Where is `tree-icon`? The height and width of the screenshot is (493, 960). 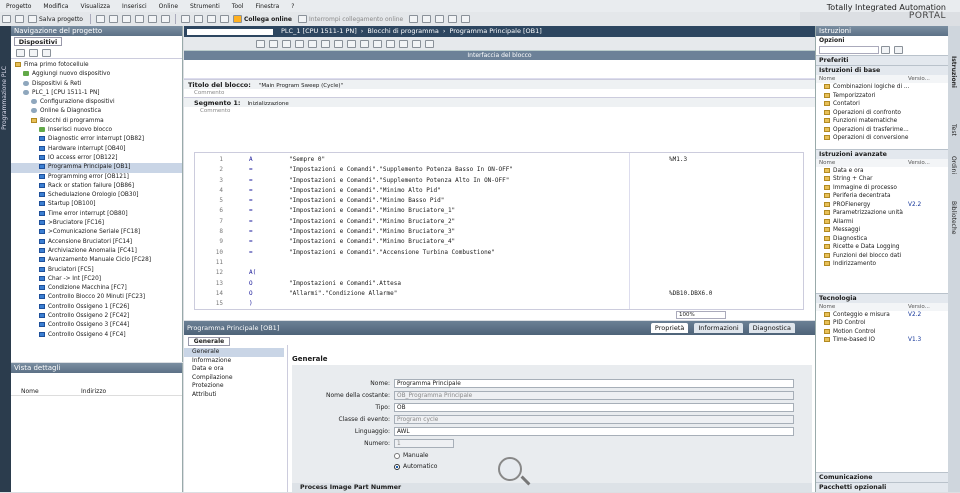
tree-icon is located at coordinates (20, 52).